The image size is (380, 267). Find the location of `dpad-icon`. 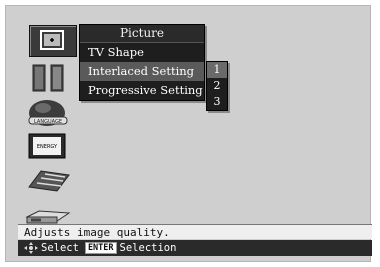

dpad-icon is located at coordinates (31, 248).